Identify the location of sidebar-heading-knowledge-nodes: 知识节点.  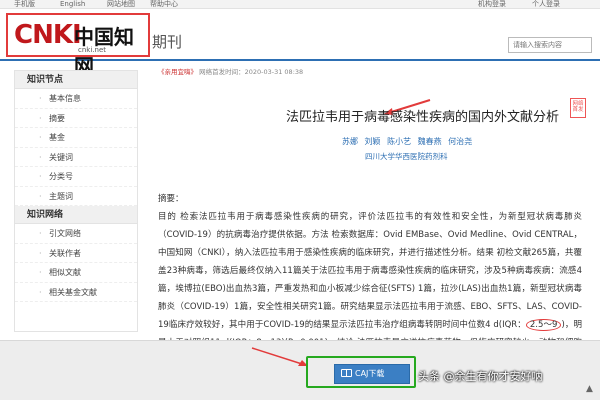
(76, 80).